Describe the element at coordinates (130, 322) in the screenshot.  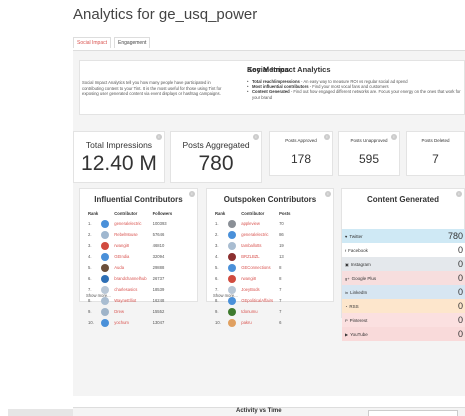
I see `contributor-link: yochum` at that location.